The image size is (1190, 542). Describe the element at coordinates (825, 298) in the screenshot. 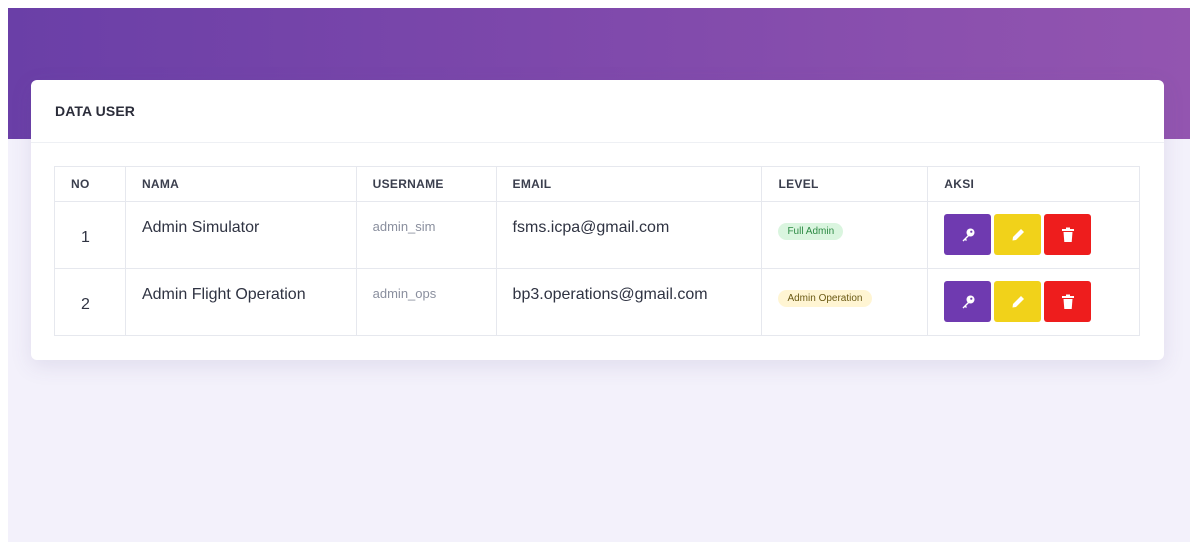

I see `level-badge: Admin Operation` at that location.